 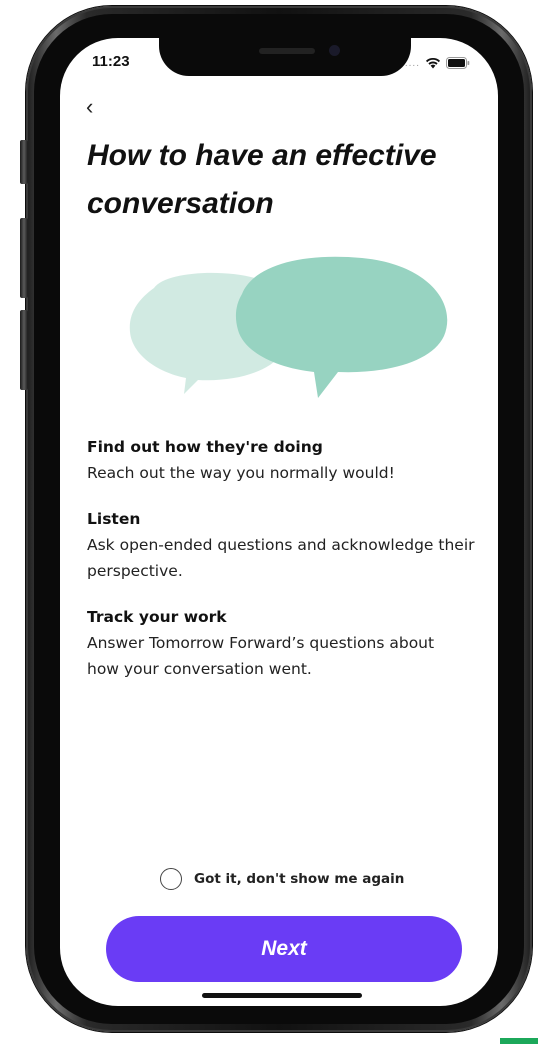 I want to click on front-camera, so click(x=334, y=50).